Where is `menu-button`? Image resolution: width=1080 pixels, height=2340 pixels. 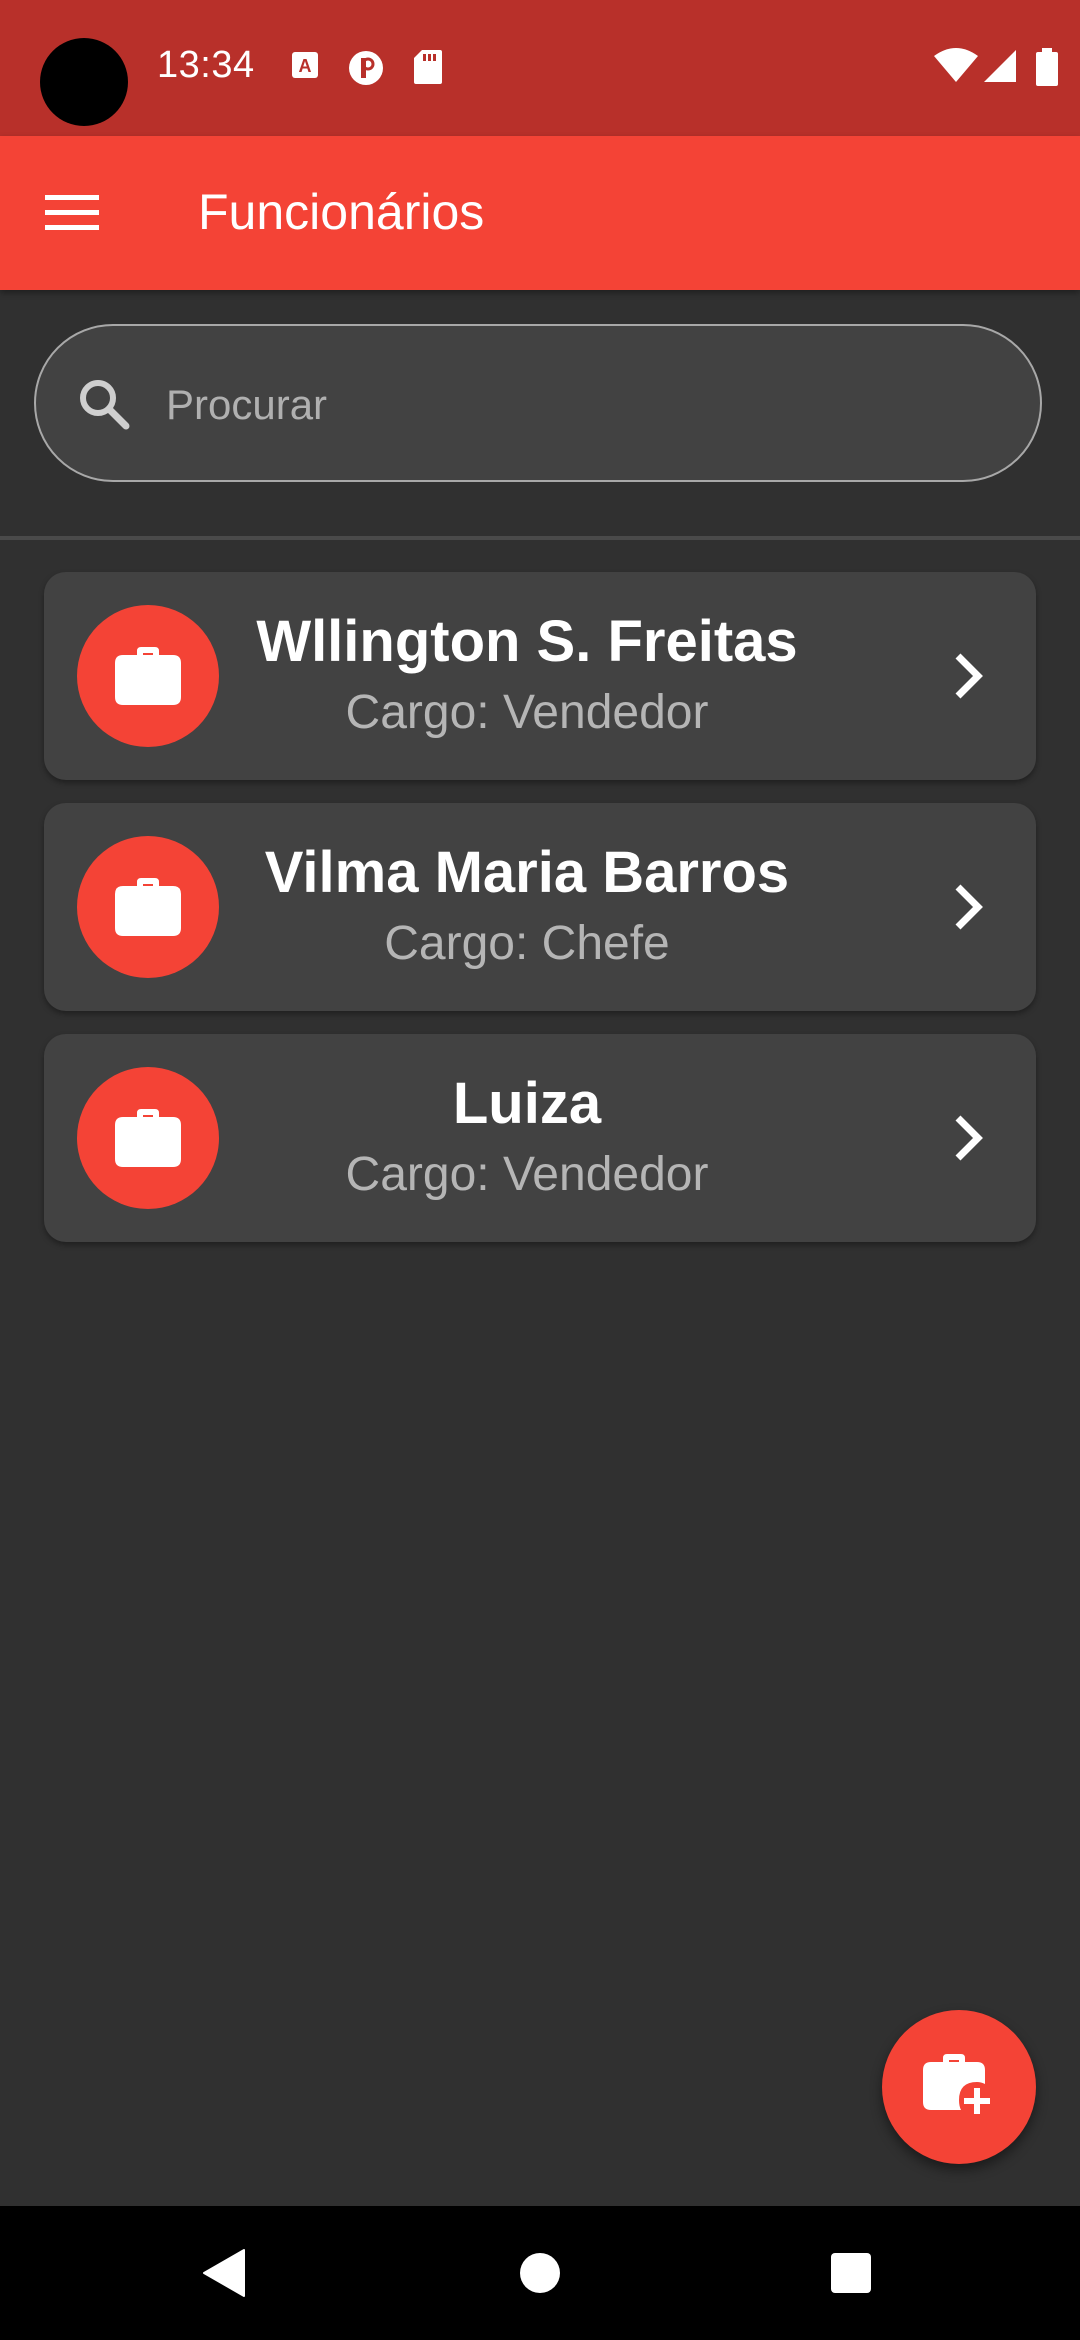
menu-button is located at coordinates (72, 213).